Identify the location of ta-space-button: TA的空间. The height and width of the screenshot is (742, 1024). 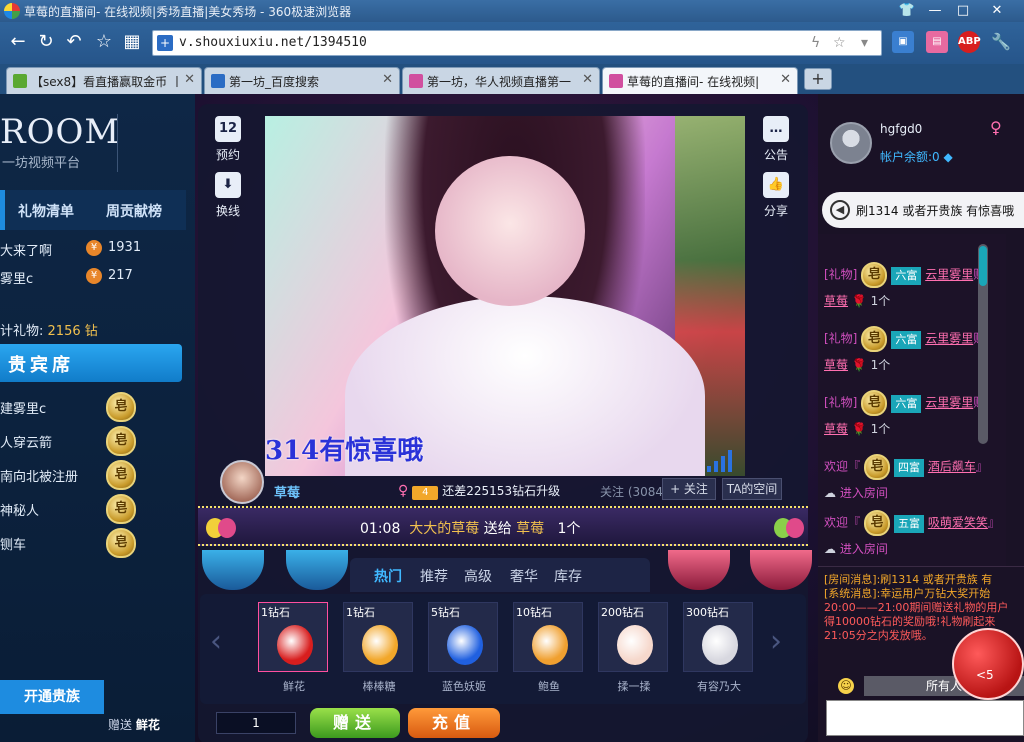
(752, 489).